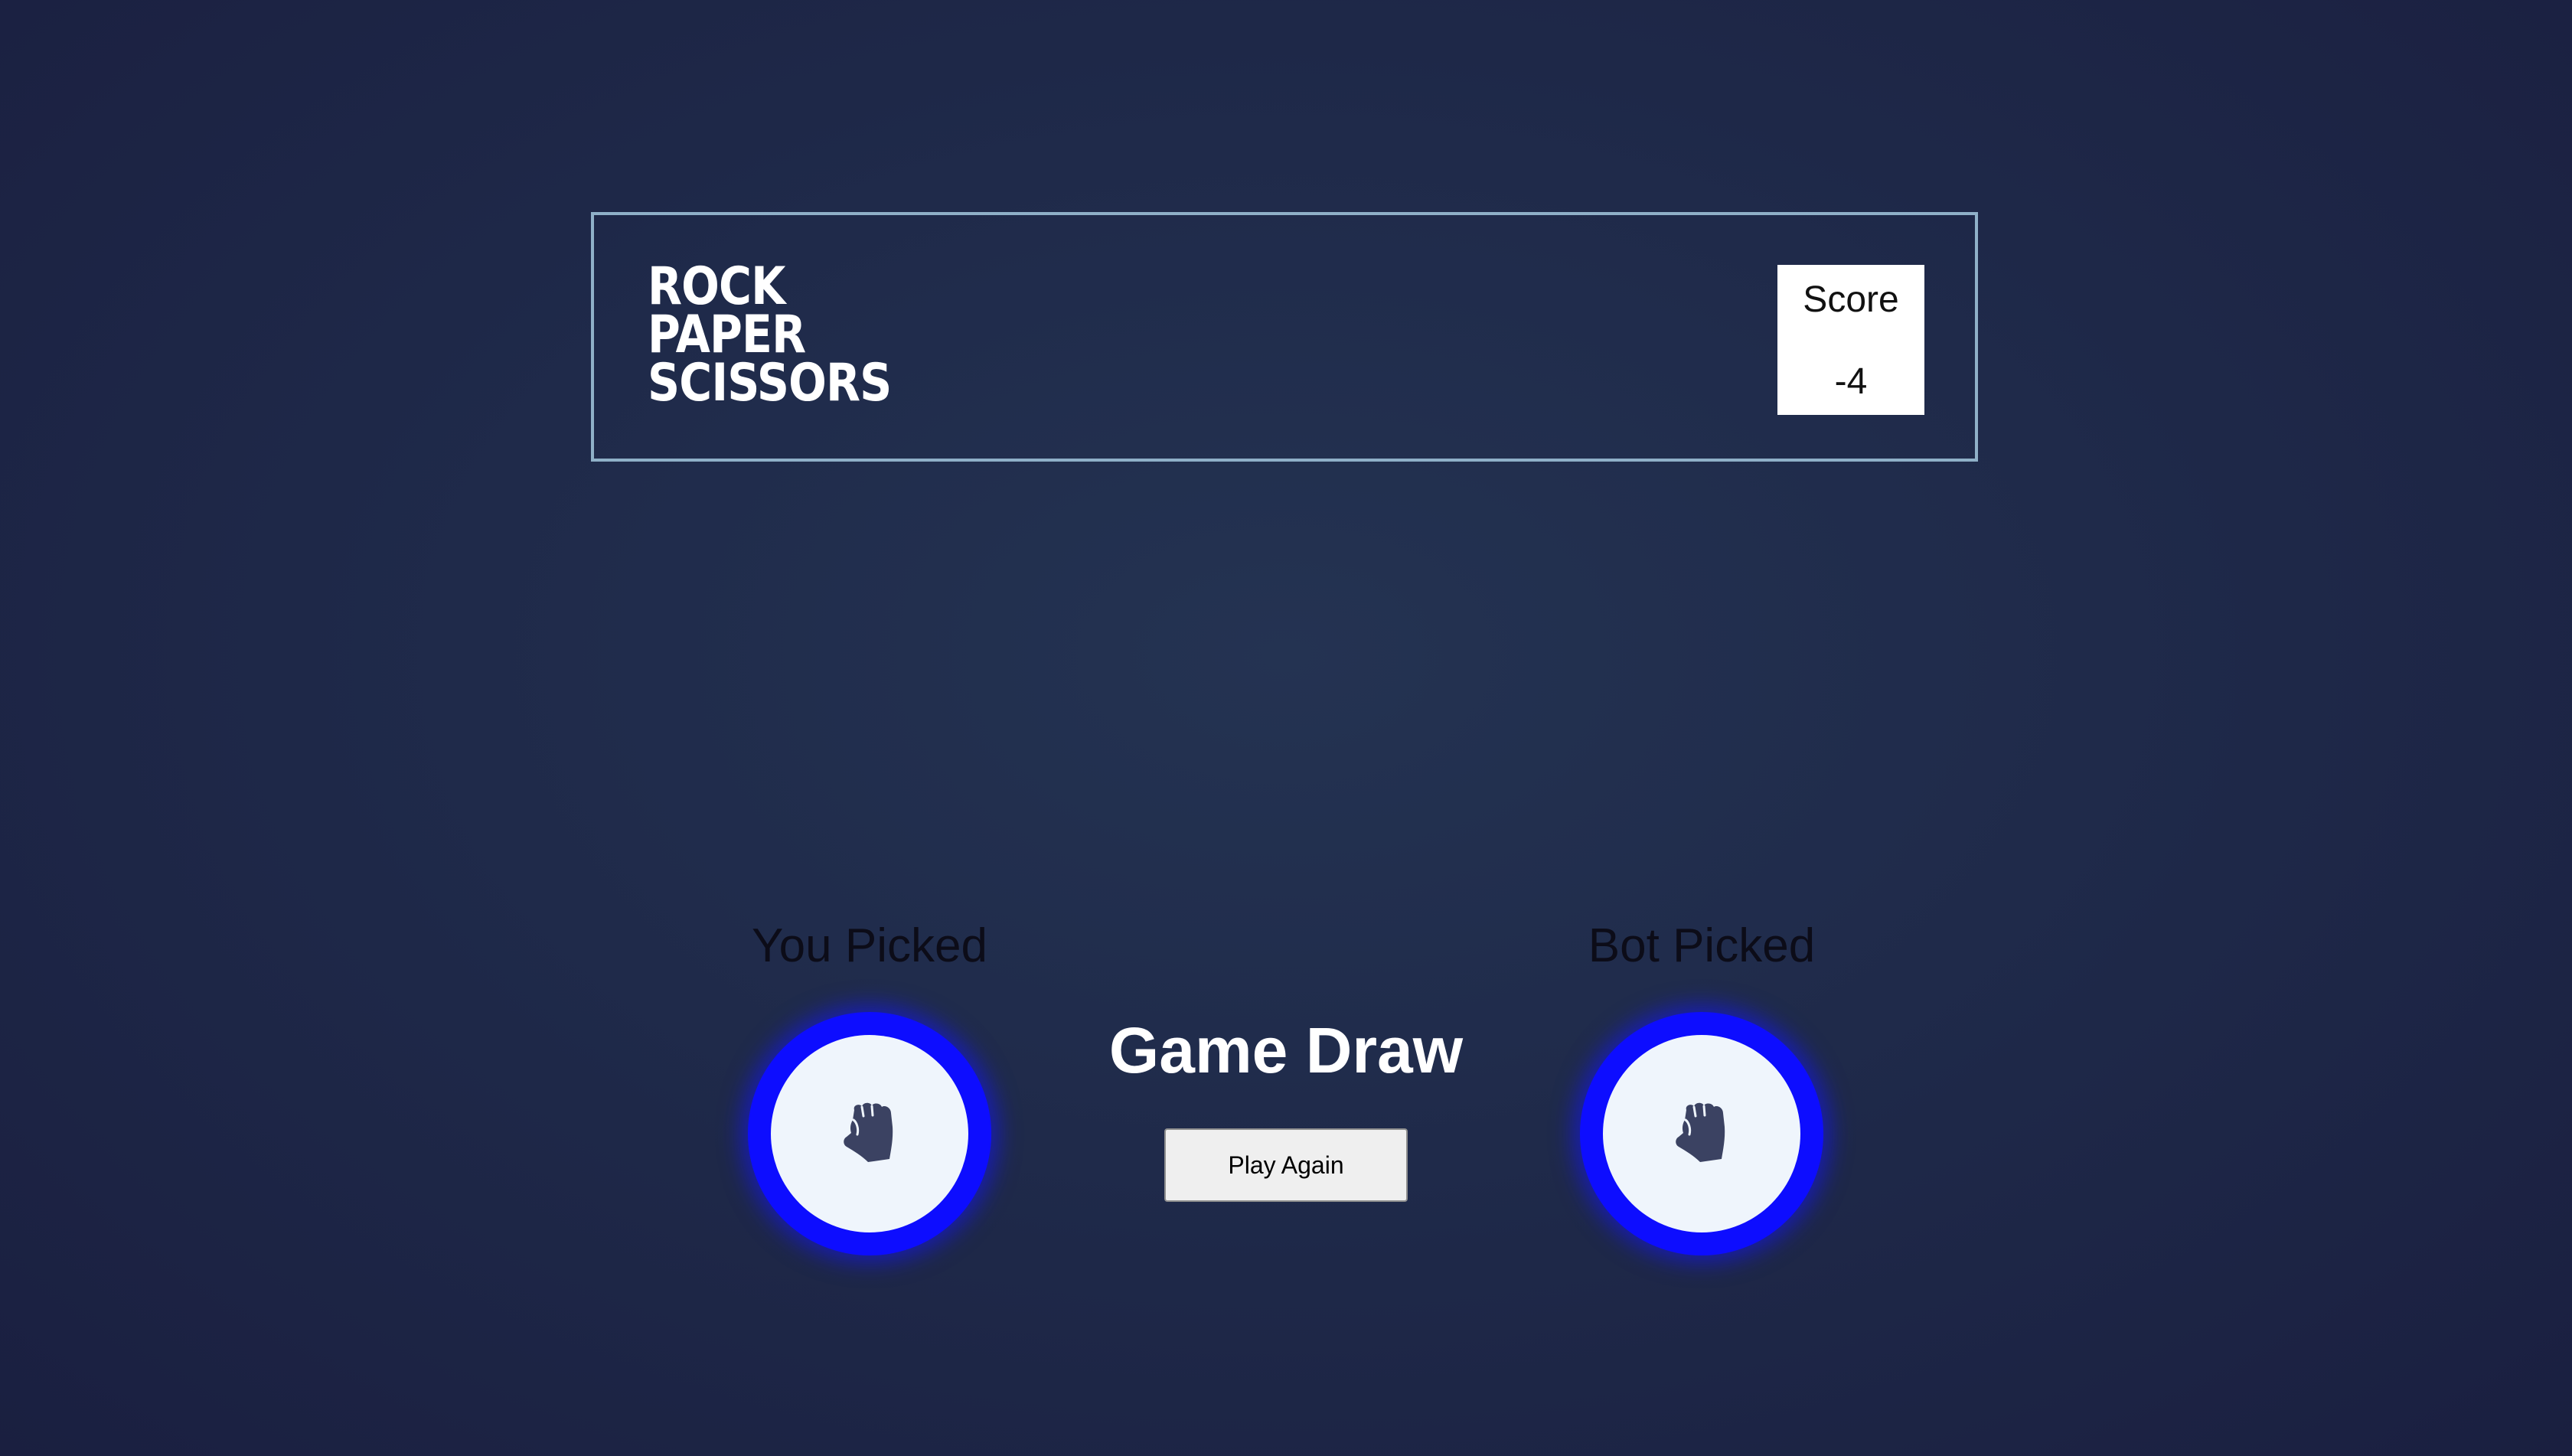 The height and width of the screenshot is (1456, 2572). I want to click on score-value: -4, so click(1851, 381).